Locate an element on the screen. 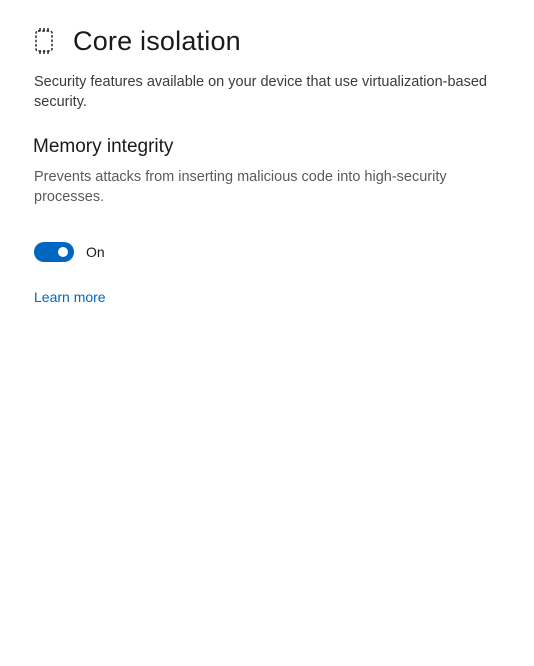  page-header: Core isolation is located at coordinates (137, 41).